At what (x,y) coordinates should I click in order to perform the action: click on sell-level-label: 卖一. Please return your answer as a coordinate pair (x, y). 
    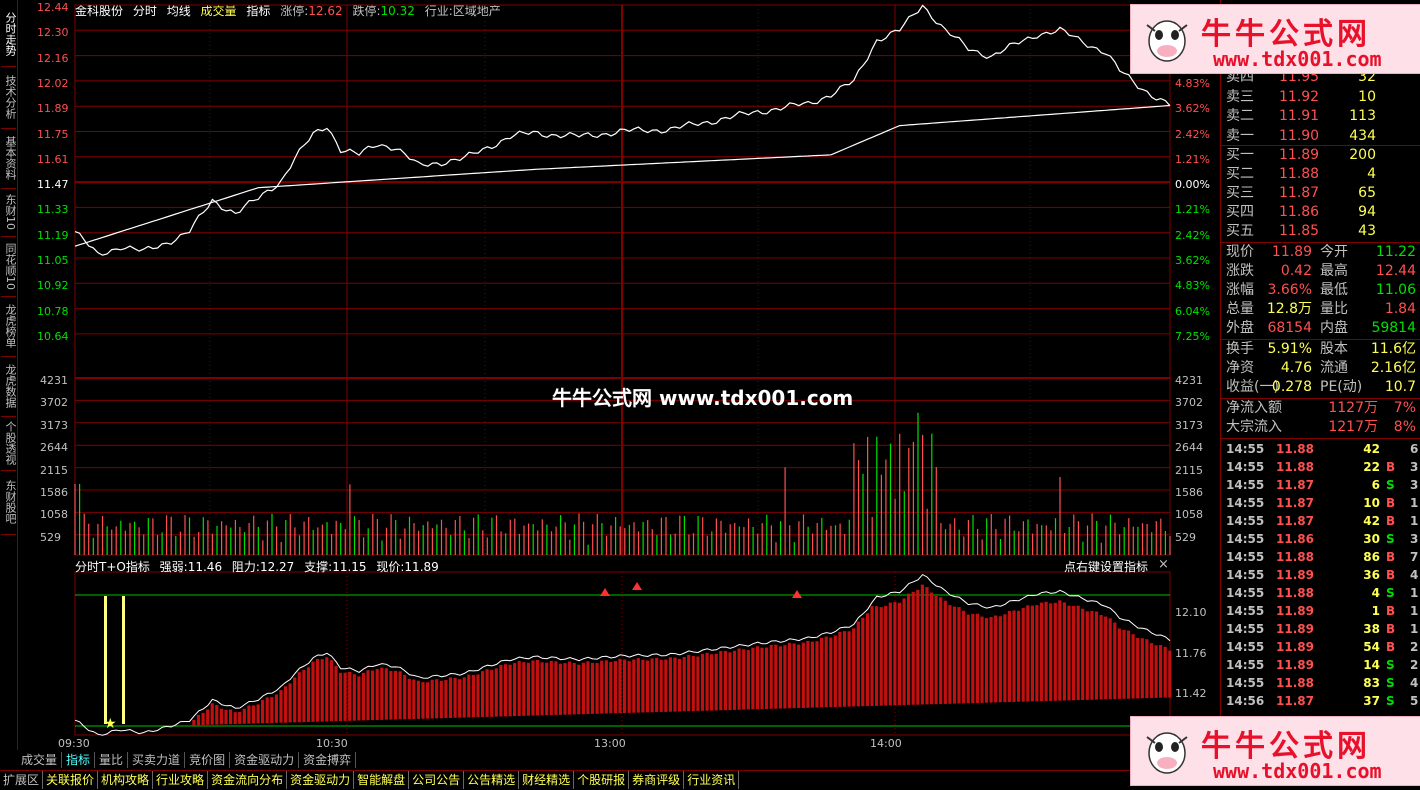
    Looking at the image, I should click on (1240, 135).